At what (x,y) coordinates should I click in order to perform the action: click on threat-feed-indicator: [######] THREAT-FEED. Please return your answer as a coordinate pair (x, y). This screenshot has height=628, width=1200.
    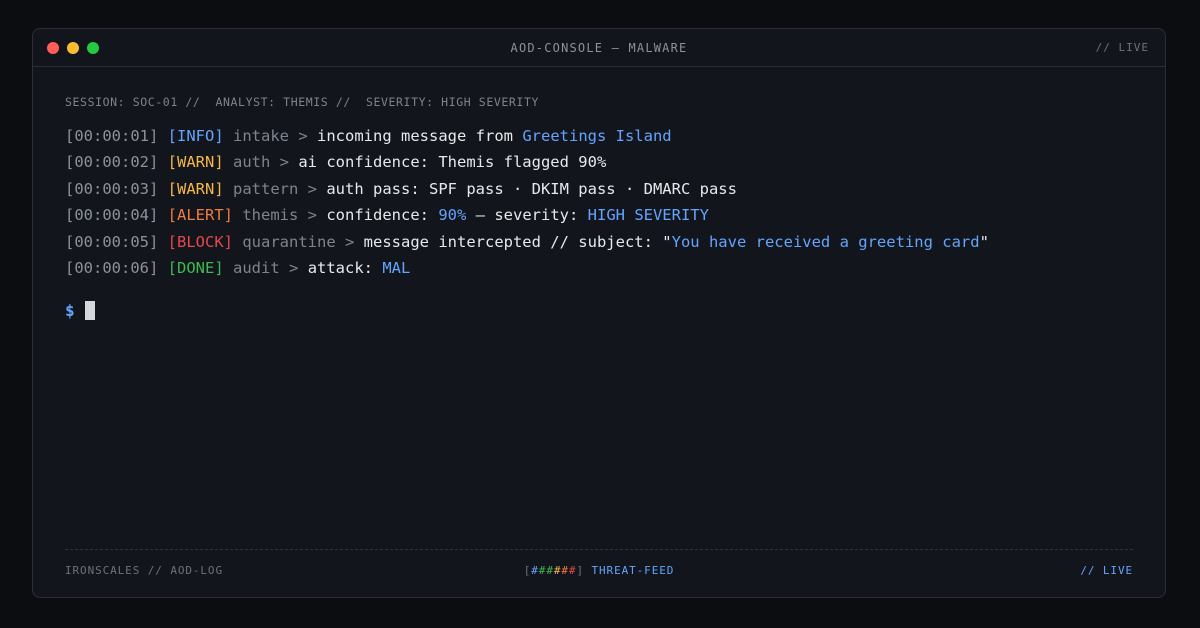
    Looking at the image, I should click on (599, 570).